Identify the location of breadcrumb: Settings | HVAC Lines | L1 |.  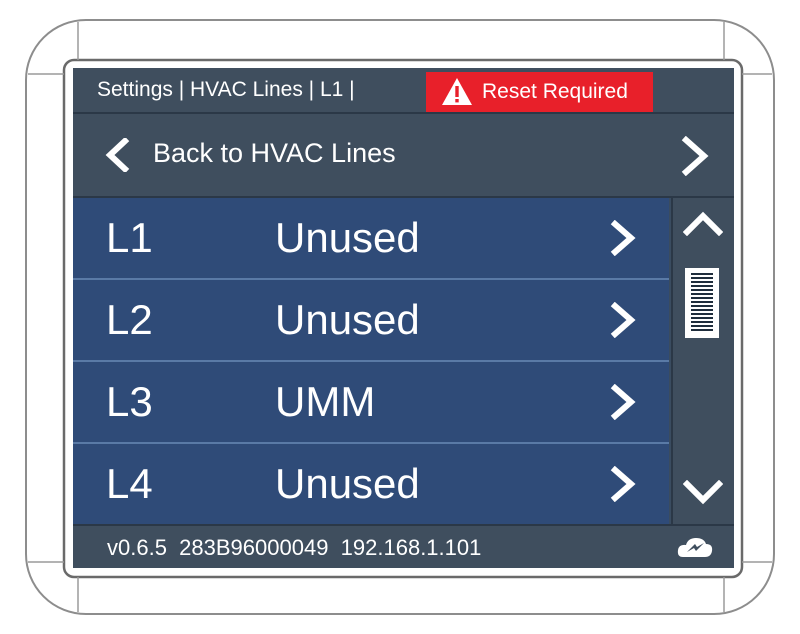
(226, 89).